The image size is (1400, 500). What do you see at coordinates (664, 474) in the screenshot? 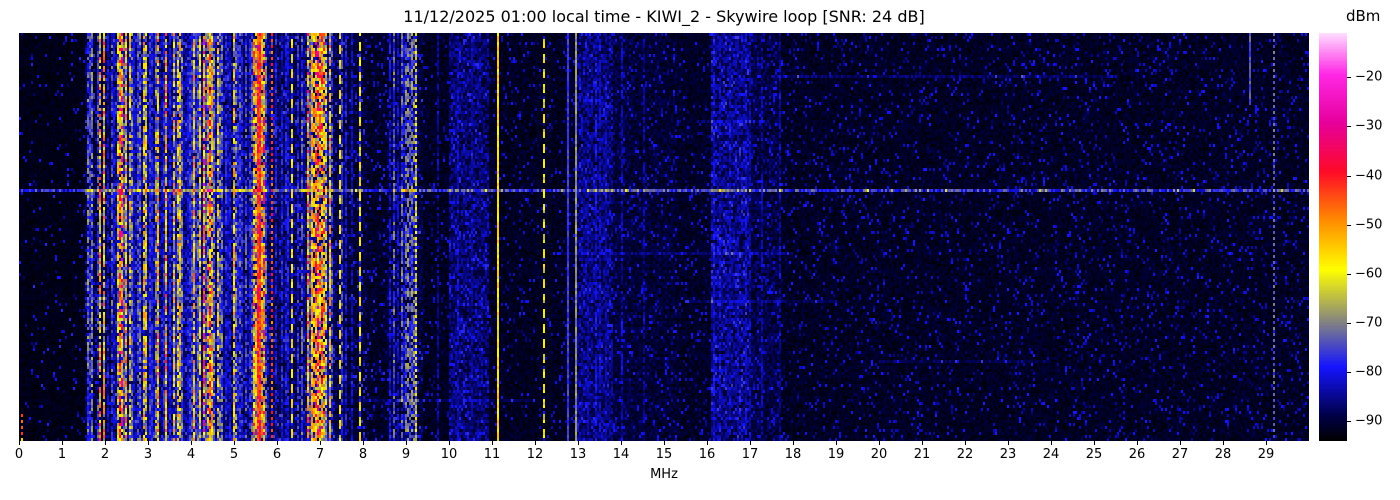
I see `x-axis-label: MHz` at bounding box center [664, 474].